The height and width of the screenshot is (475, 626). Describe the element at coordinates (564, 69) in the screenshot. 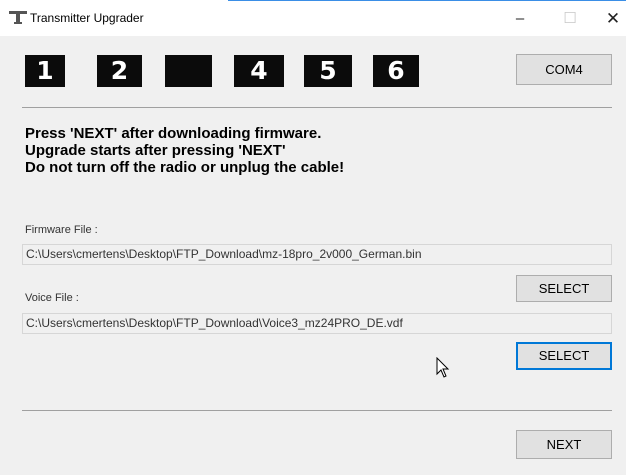

I see `com-port-button: COM4` at that location.